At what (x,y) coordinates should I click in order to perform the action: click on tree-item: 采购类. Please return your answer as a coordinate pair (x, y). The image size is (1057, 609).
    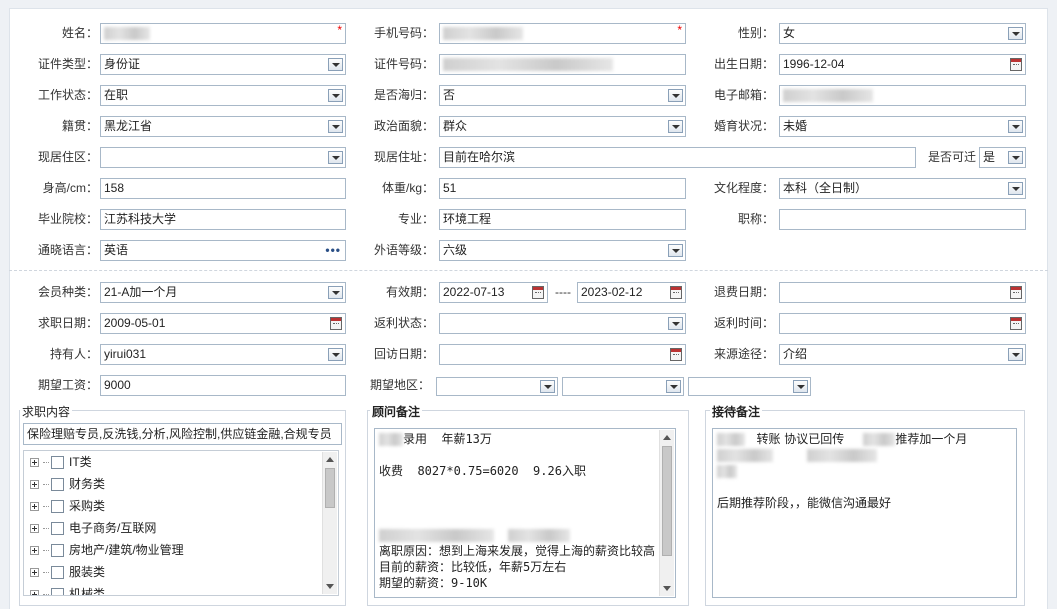
    Looking at the image, I should click on (67, 506).